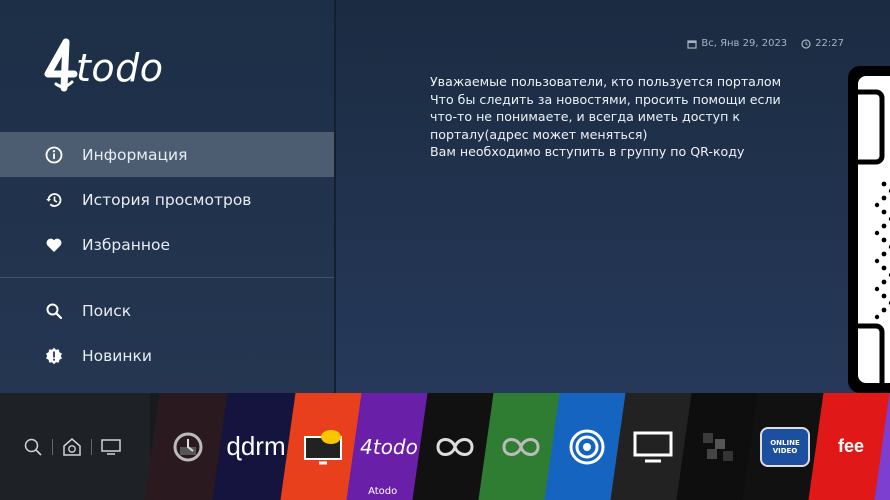 This screenshot has width=890, height=500. I want to click on info-icon, so click(54, 155).